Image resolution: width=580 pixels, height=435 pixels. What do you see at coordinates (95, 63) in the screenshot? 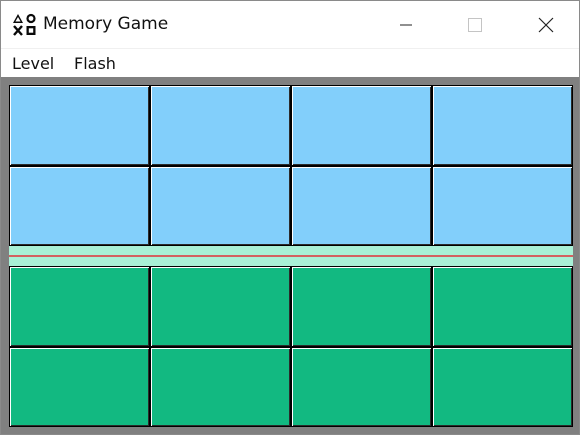
I see `menu-flash: Flash` at bounding box center [95, 63].